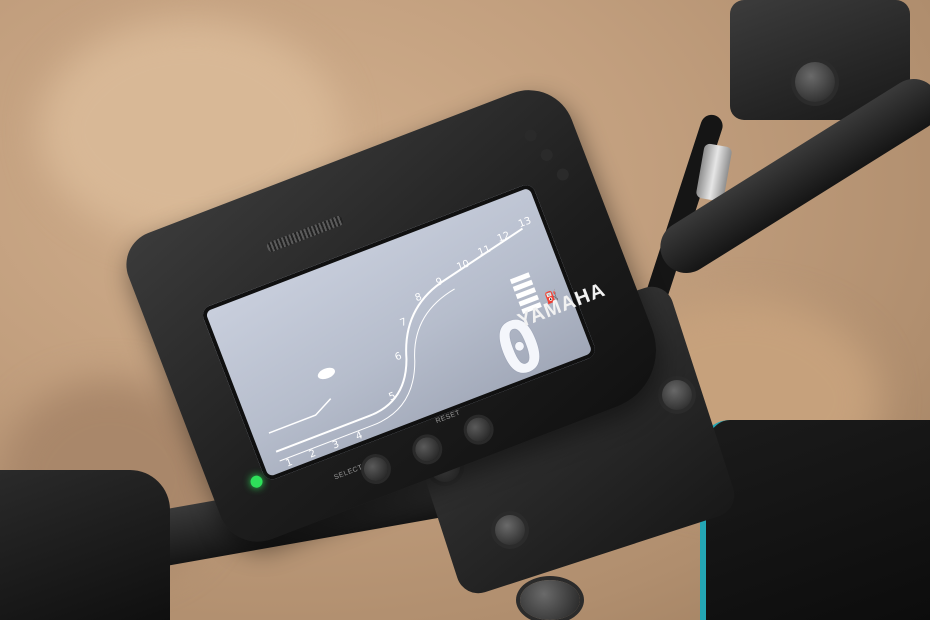 This screenshot has width=930, height=620. What do you see at coordinates (85, 545) in the screenshot?
I see `left-switch-gear` at bounding box center [85, 545].